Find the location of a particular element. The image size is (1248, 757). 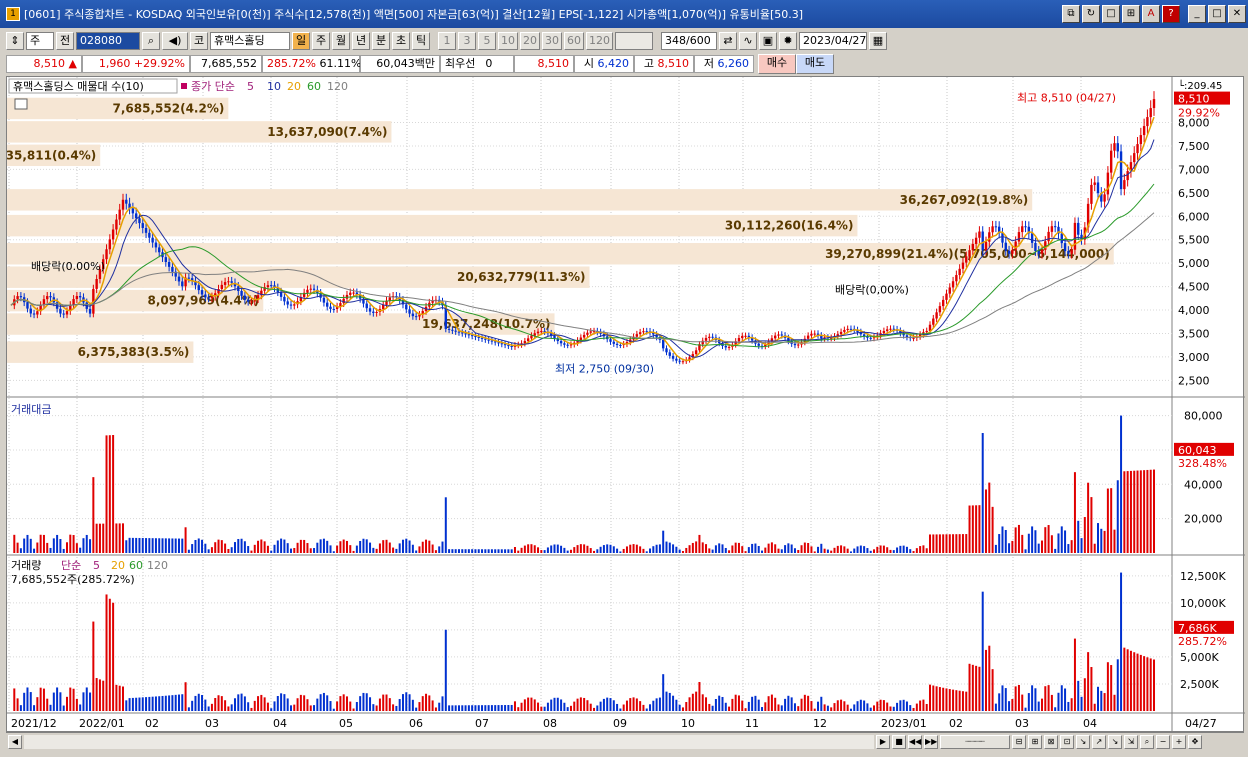

font-icon: A is located at coordinates (1151, 14).